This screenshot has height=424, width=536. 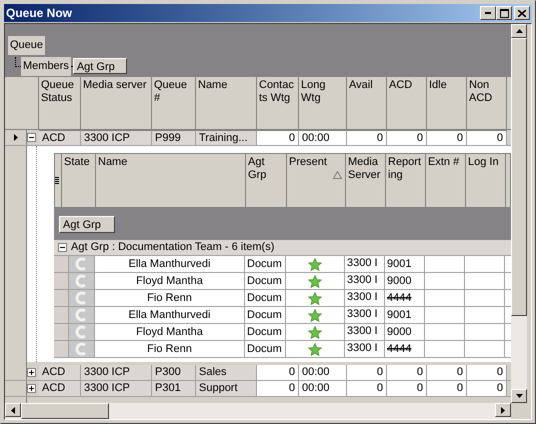 I want to click on scroll-up-button, so click(x=519, y=31).